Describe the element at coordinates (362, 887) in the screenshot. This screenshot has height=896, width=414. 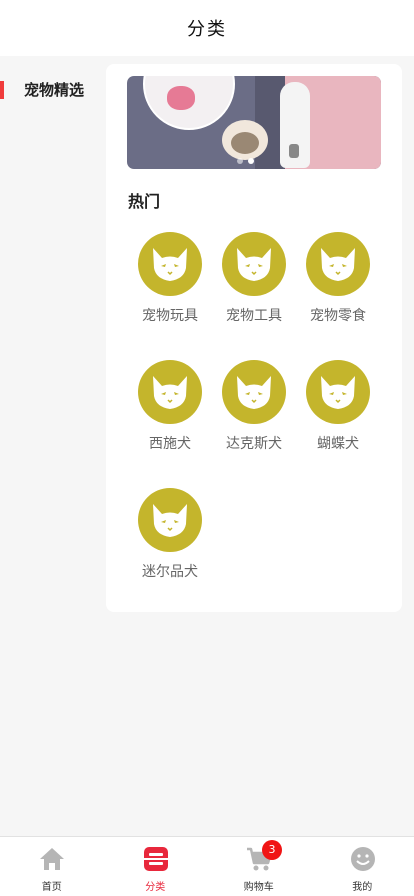
I see `tab-label: 我的` at that location.